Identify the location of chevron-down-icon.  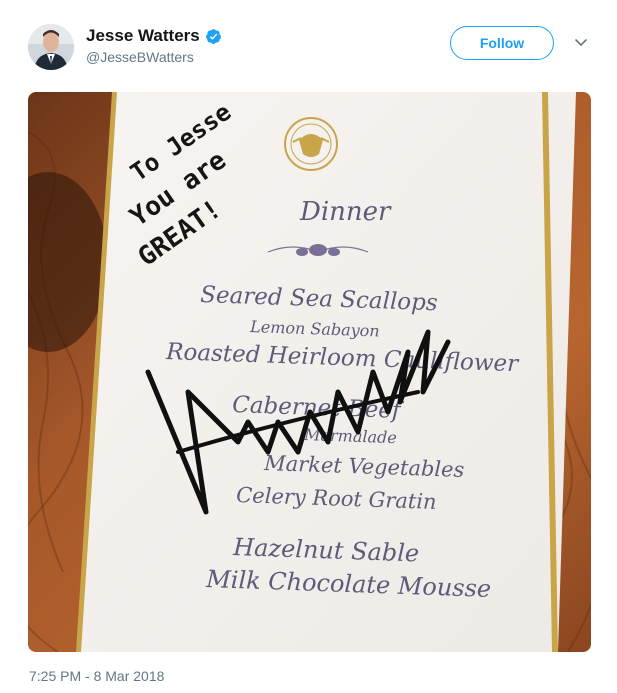
(581, 43).